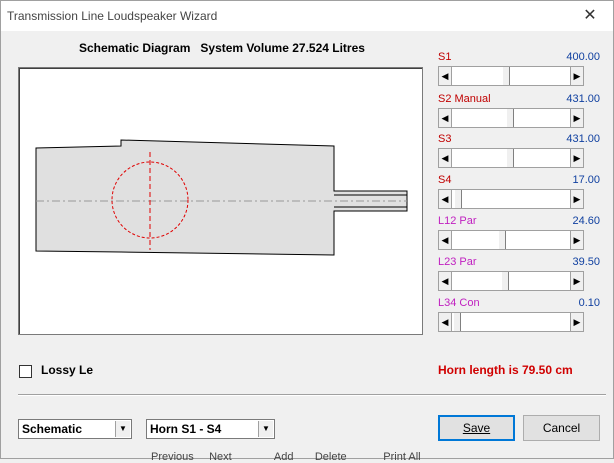  Describe the element at coordinates (457, 262) in the screenshot. I see `slider-label: L23 Par` at that location.